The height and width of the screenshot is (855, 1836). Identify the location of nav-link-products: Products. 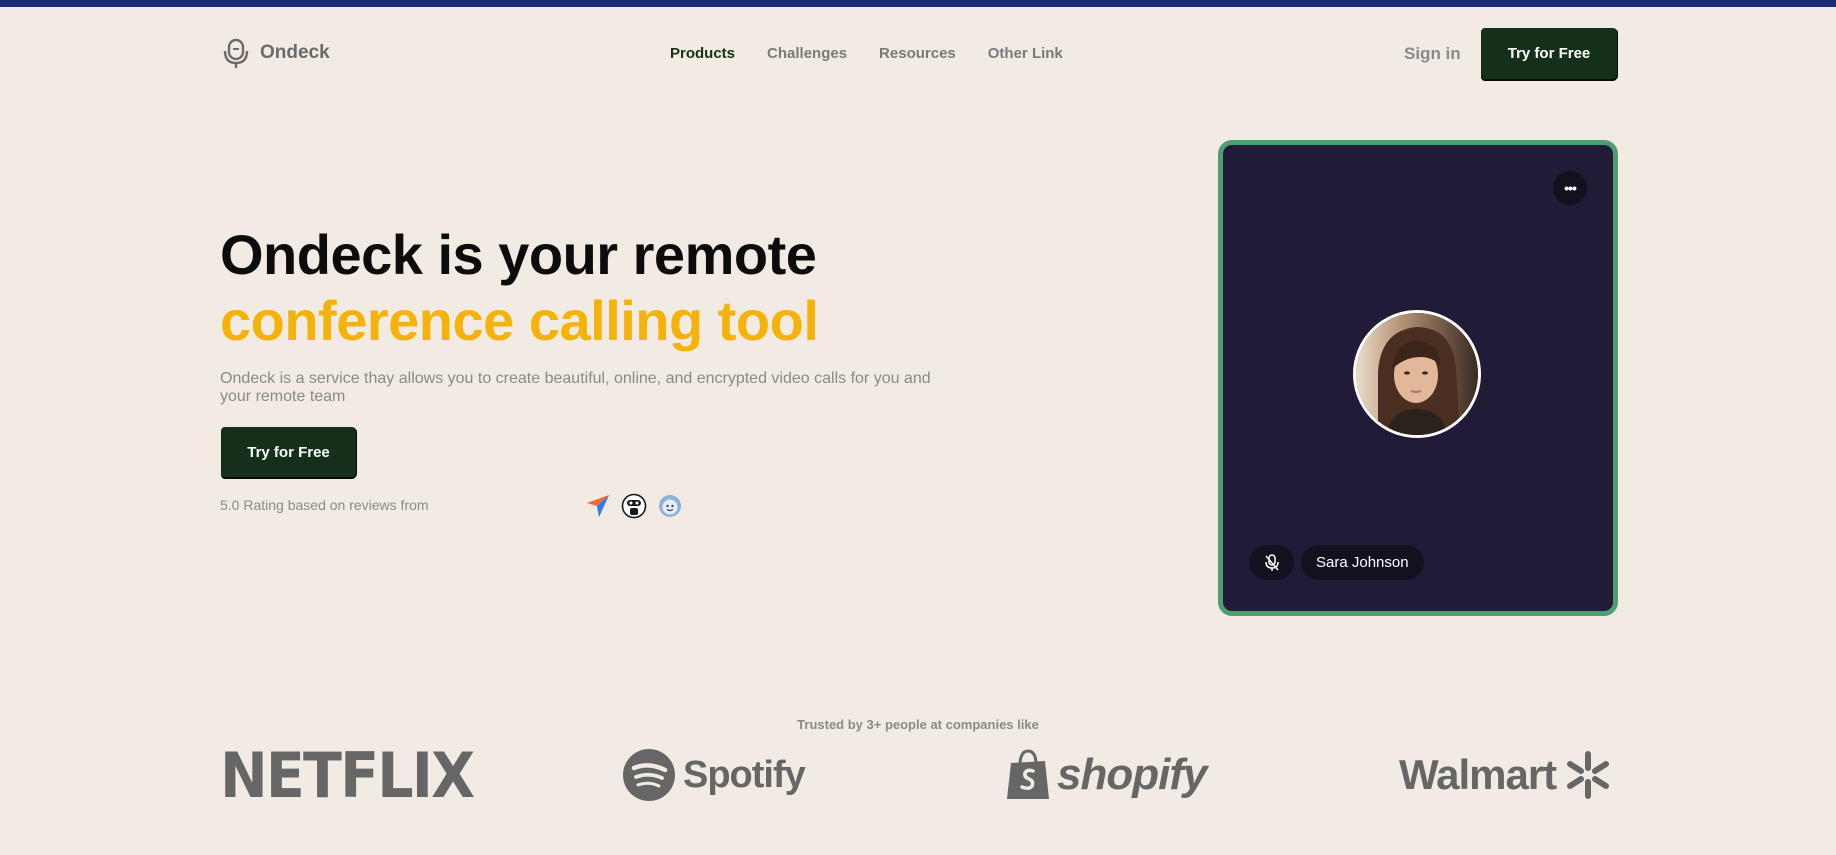
(702, 53).